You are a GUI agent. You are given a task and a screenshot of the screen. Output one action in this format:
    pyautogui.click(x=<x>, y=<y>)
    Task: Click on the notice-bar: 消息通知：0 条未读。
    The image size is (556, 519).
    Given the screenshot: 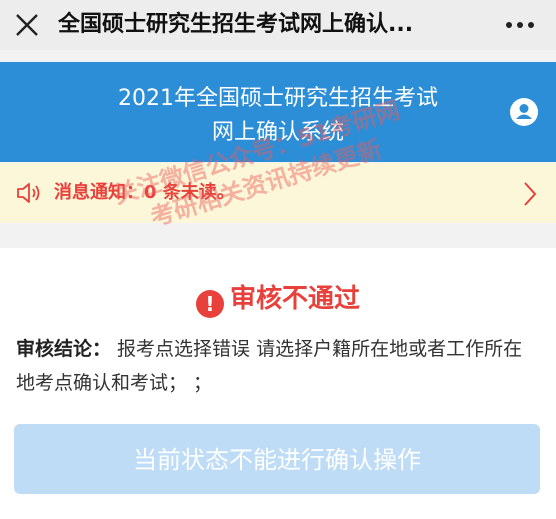 What is the action you would take?
    pyautogui.click(x=278, y=193)
    